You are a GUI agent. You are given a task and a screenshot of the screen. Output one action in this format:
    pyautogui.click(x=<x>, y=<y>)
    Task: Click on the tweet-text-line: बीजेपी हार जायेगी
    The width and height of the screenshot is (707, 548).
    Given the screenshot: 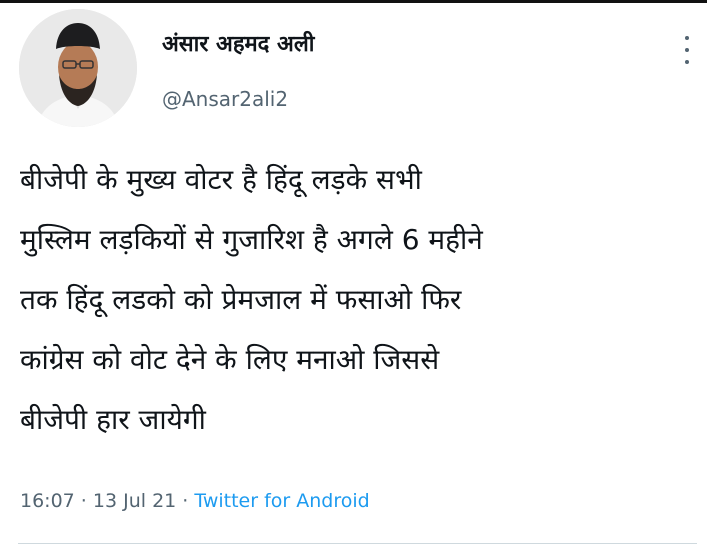 What is the action you would take?
    pyautogui.click(x=113, y=419)
    